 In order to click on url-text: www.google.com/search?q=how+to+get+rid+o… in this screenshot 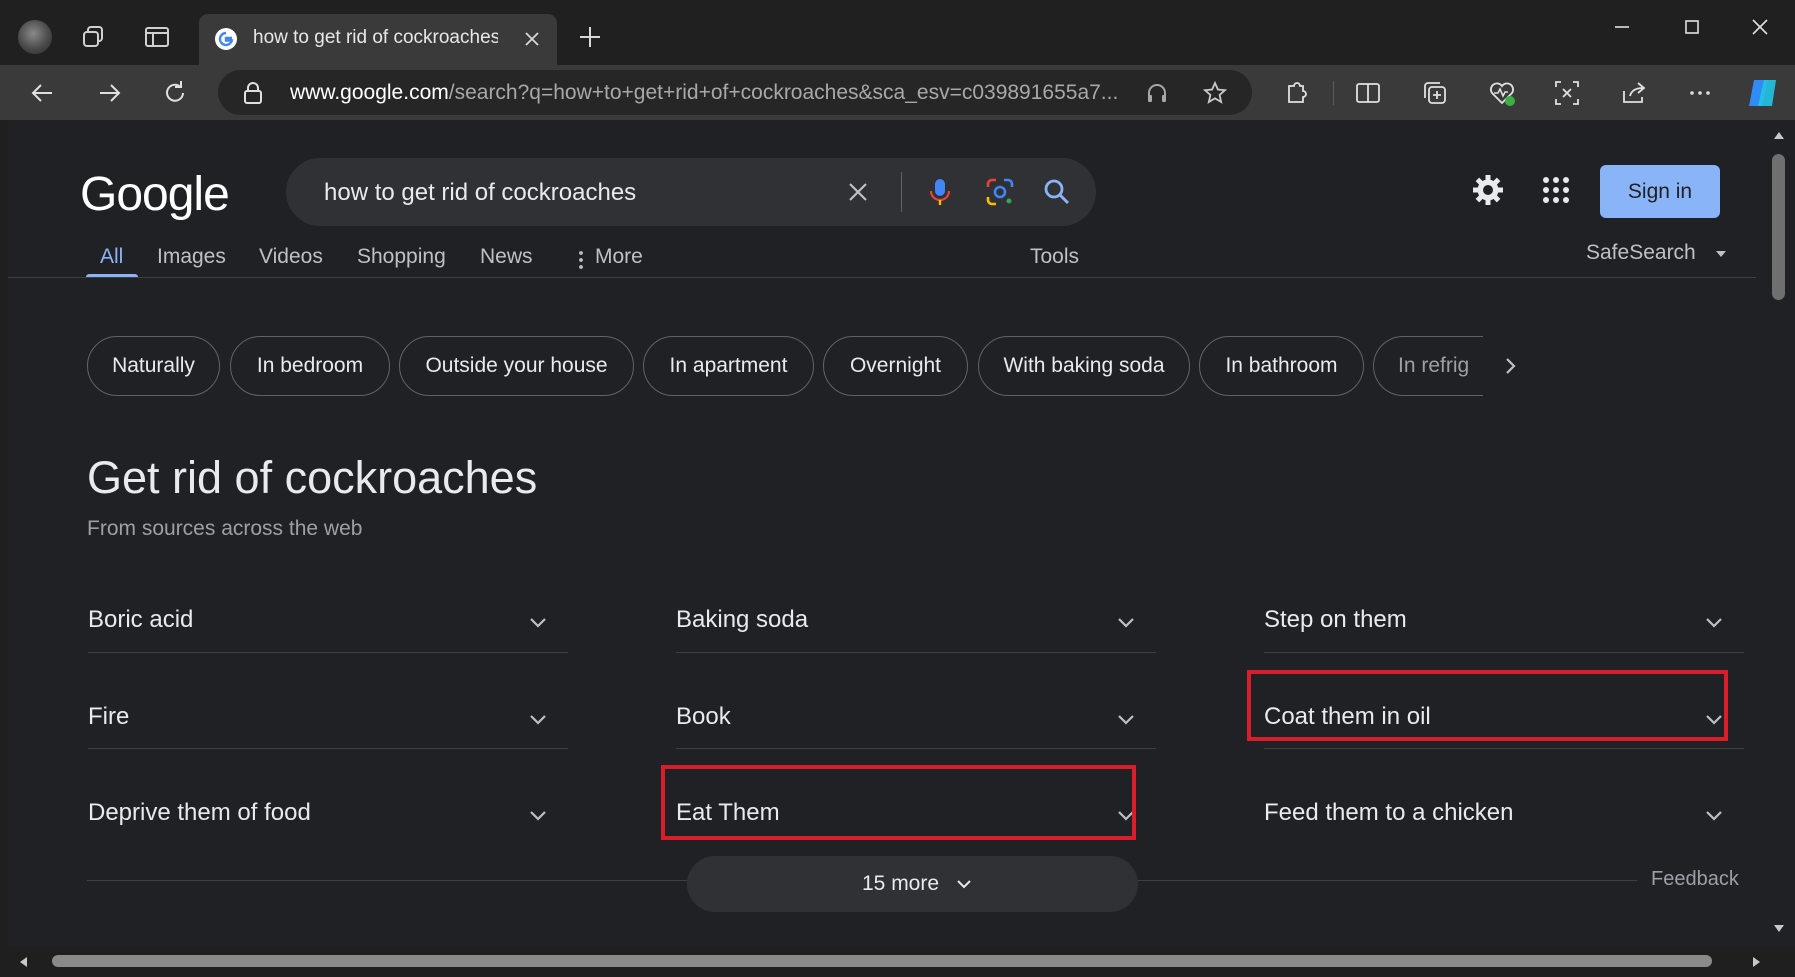, I will do `click(720, 93)`.